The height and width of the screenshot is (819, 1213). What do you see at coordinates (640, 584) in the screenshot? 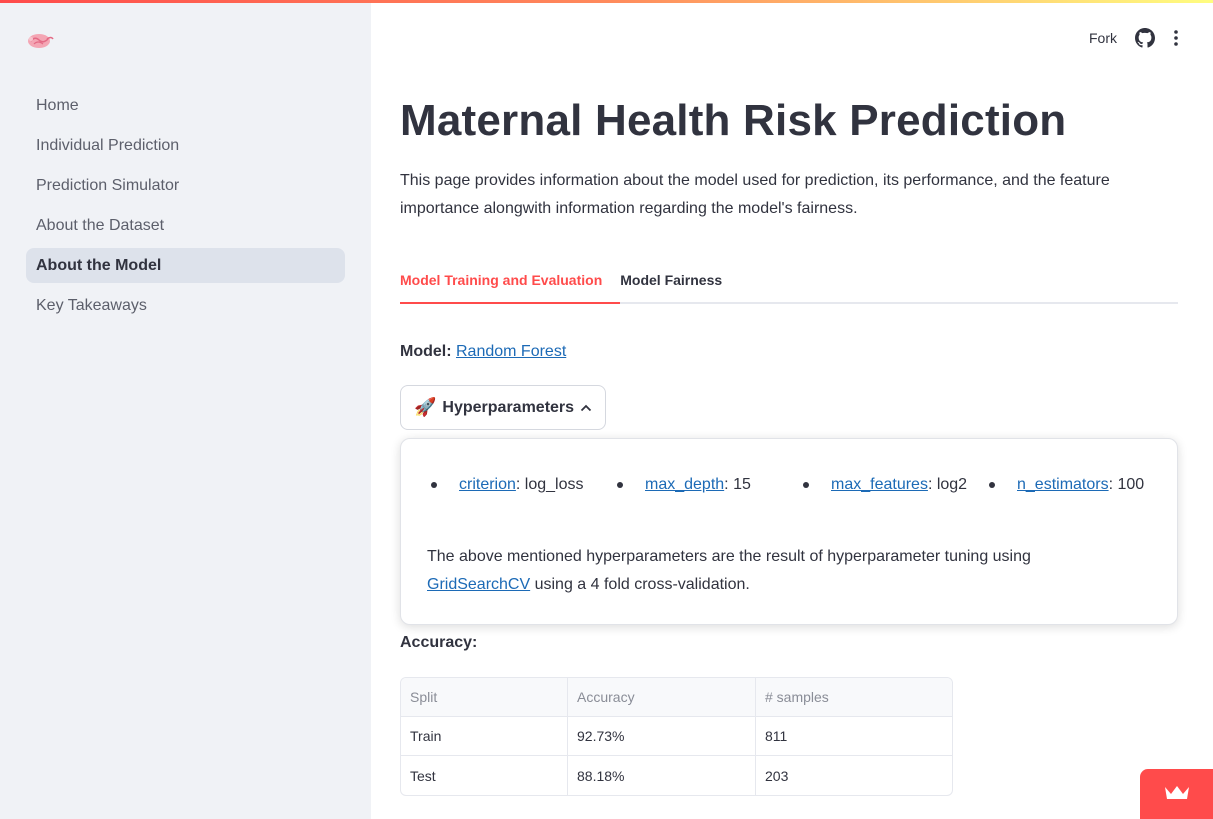
I see `note-text-after: using a 4 fold cross-validation.` at bounding box center [640, 584].